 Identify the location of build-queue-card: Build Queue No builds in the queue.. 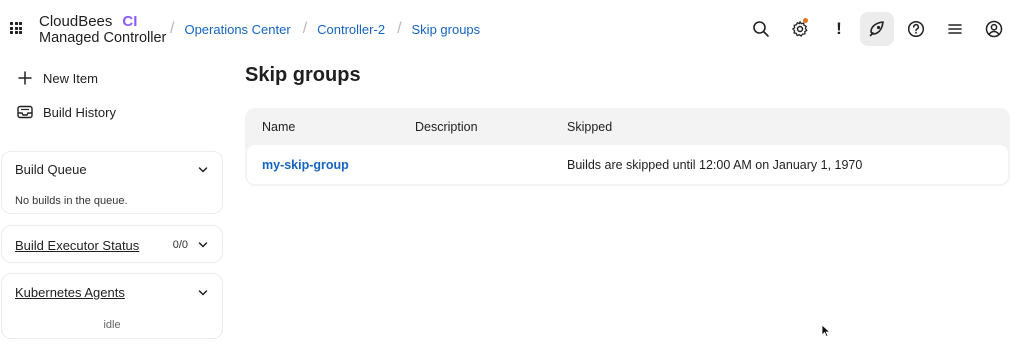
(112, 182).